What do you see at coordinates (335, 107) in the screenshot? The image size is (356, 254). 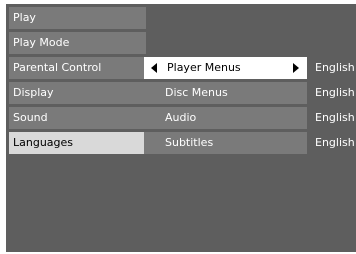 I see `setting-values: English English English English` at bounding box center [335, 107].